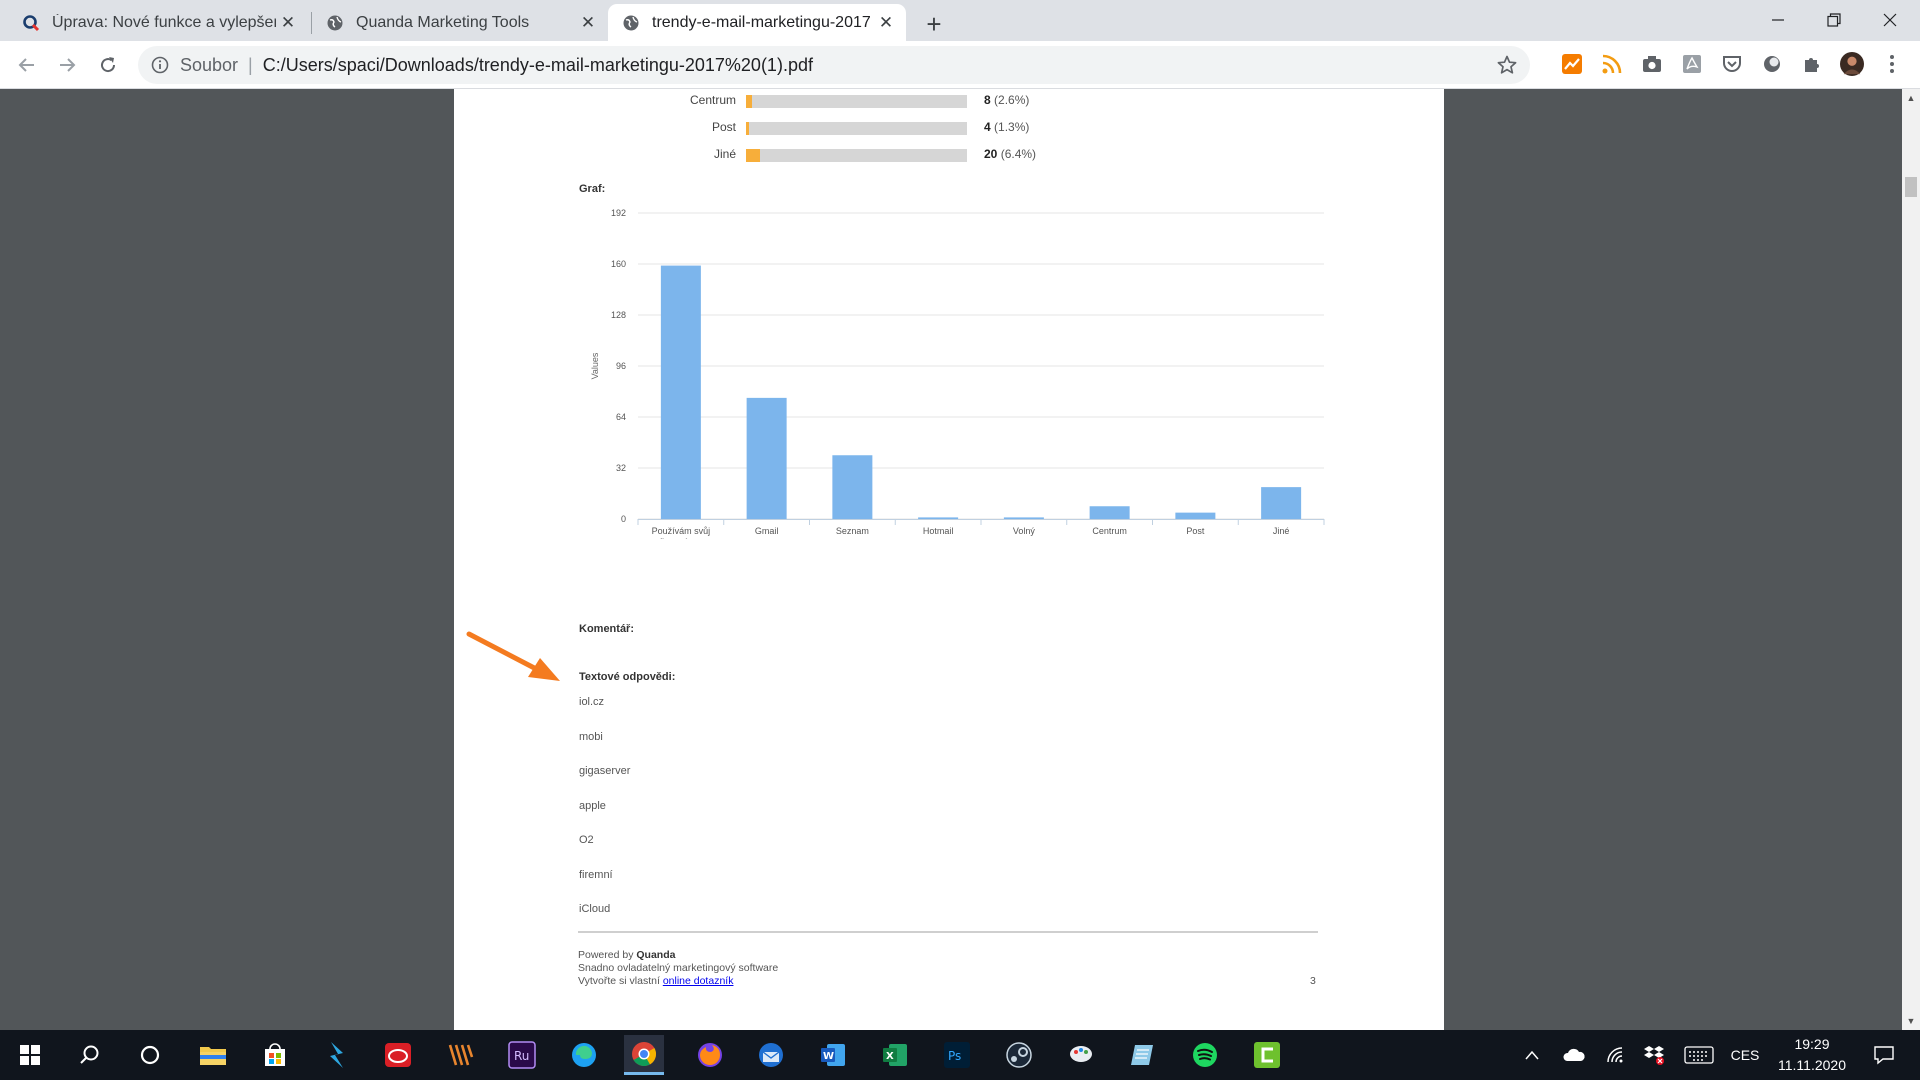  Describe the element at coordinates (644, 1055) in the screenshot. I see `chrome-taskbar-icon` at that location.